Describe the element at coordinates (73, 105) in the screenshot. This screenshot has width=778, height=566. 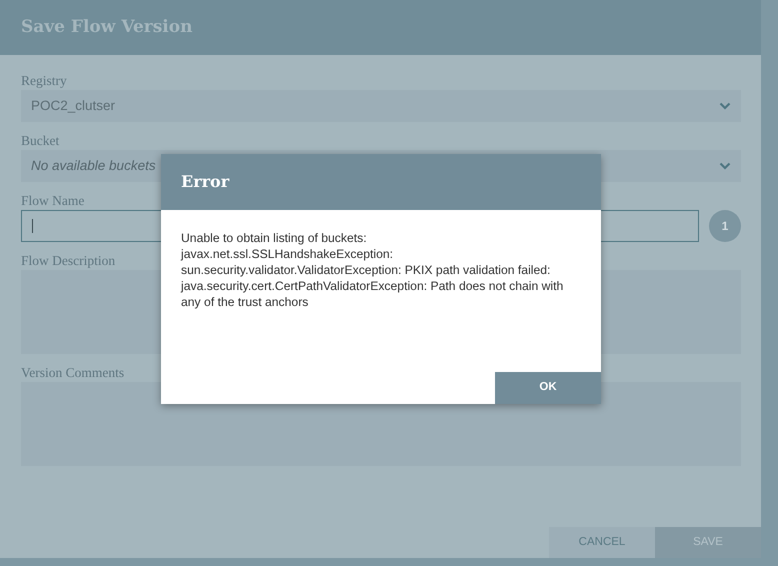
I see `selected-value: POC2_clutser` at that location.